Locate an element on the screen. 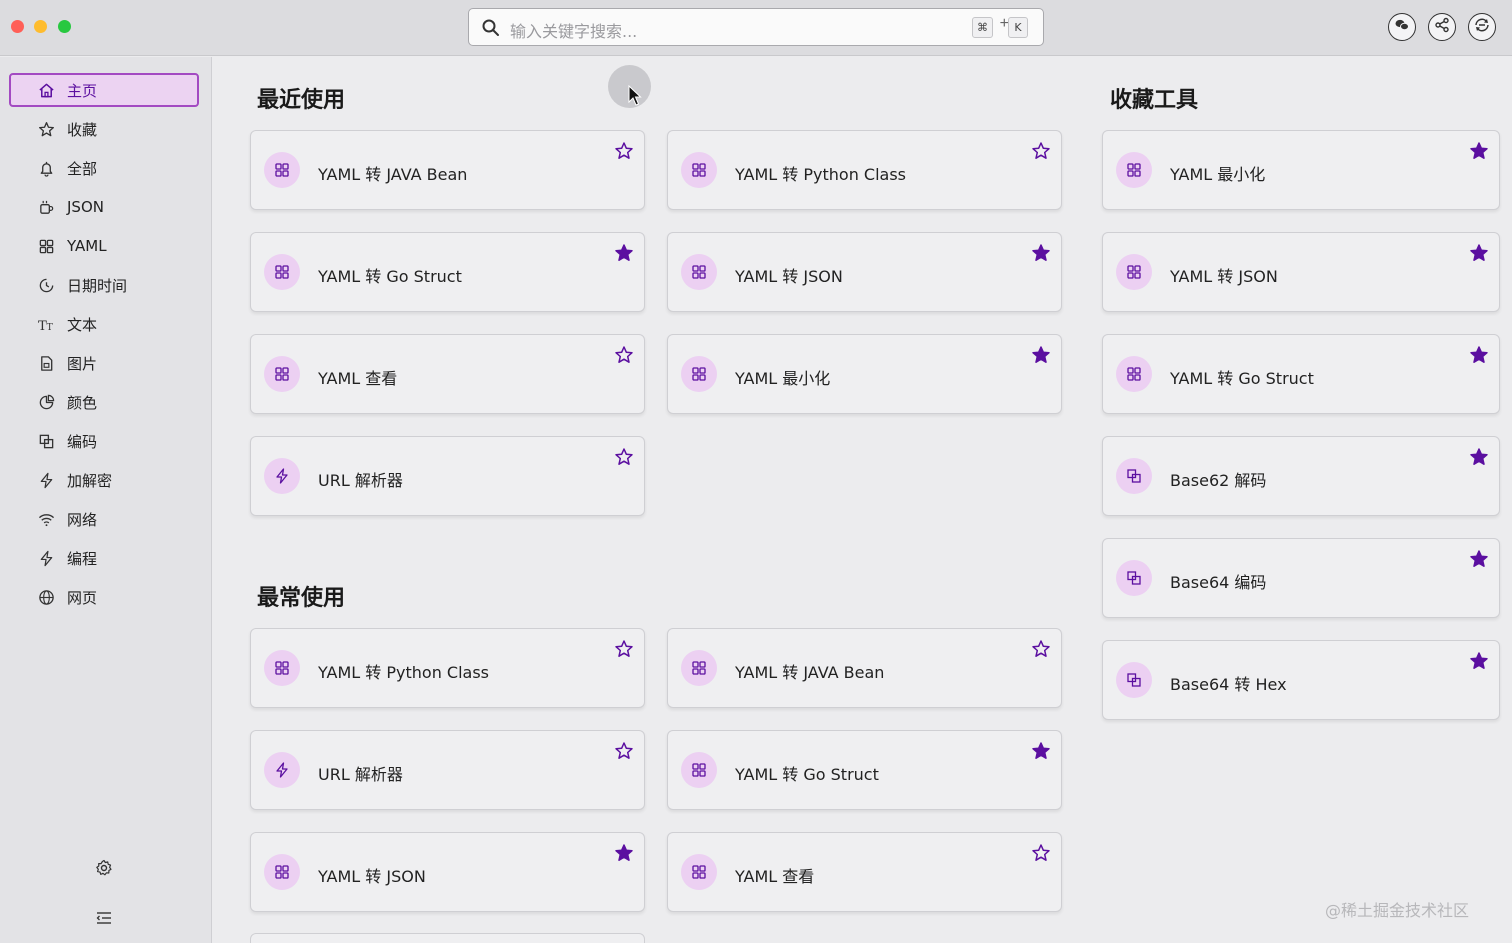  tool-card-partial is located at coordinates (447, 938).